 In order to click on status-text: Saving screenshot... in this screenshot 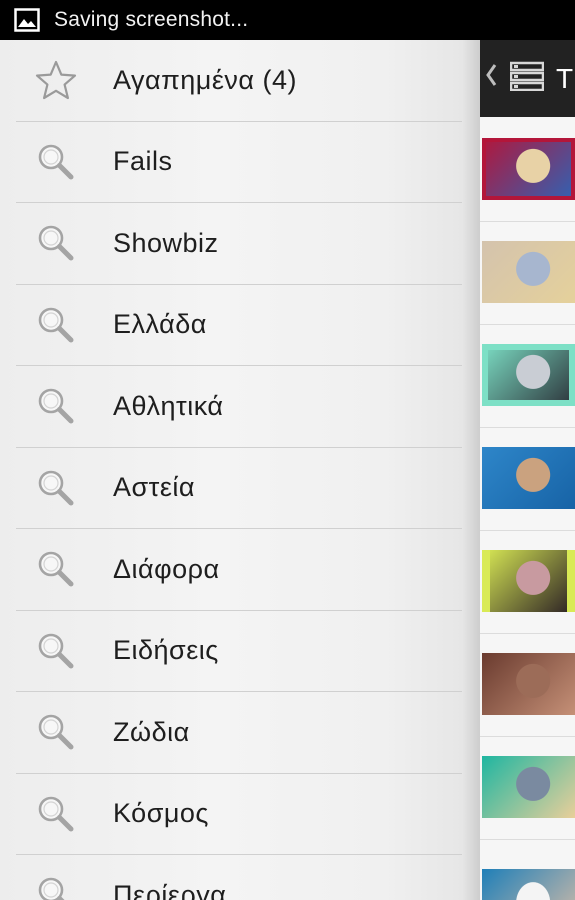, I will do `click(151, 19)`.